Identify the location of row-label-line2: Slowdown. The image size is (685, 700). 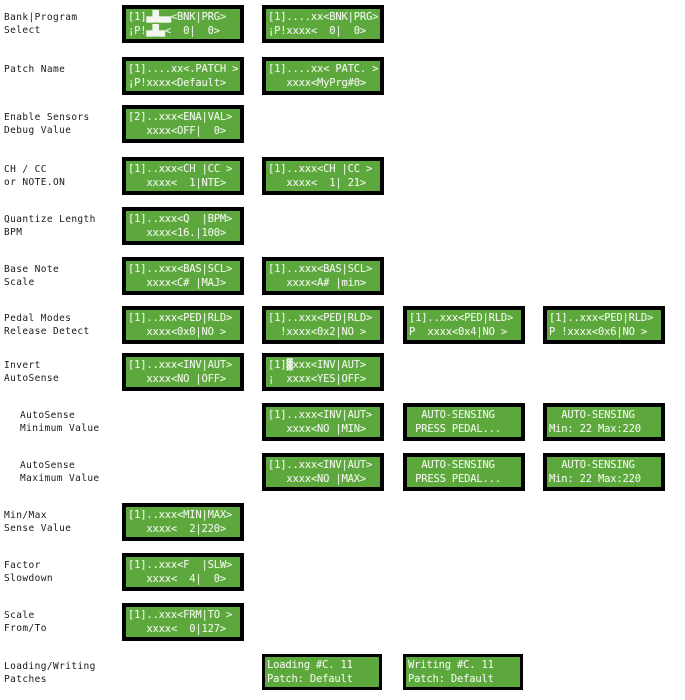
(28, 578).